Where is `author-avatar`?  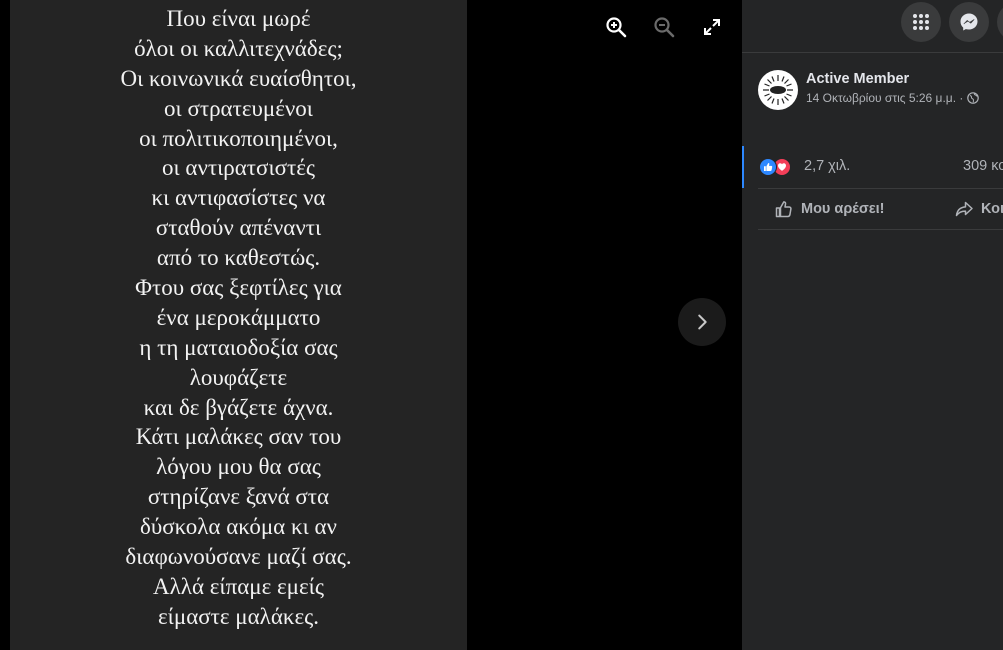 author-avatar is located at coordinates (778, 90).